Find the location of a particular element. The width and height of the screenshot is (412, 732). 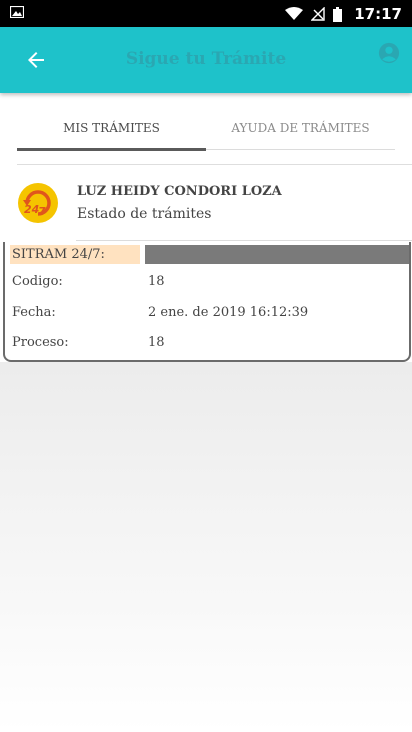

page-title: Sigue tu Trámite is located at coordinates (206, 59).